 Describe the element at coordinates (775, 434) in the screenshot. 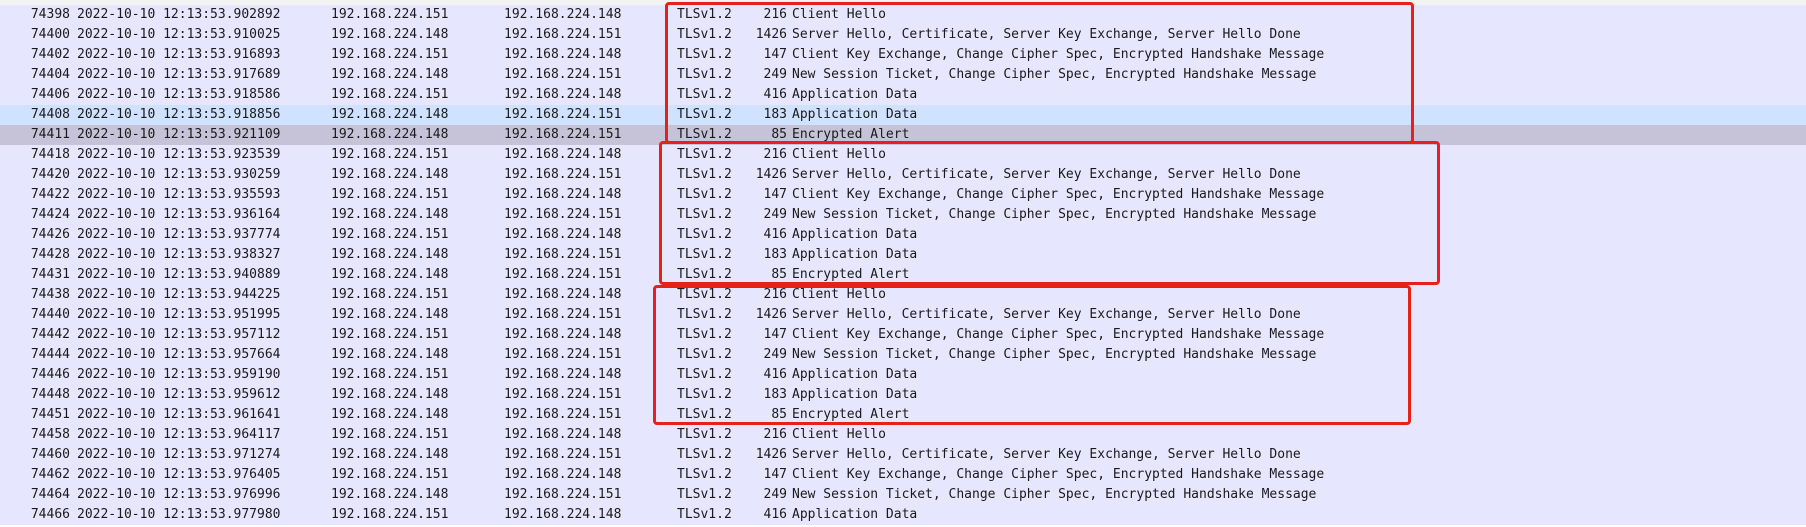

I see `packet-length: 216` at that location.